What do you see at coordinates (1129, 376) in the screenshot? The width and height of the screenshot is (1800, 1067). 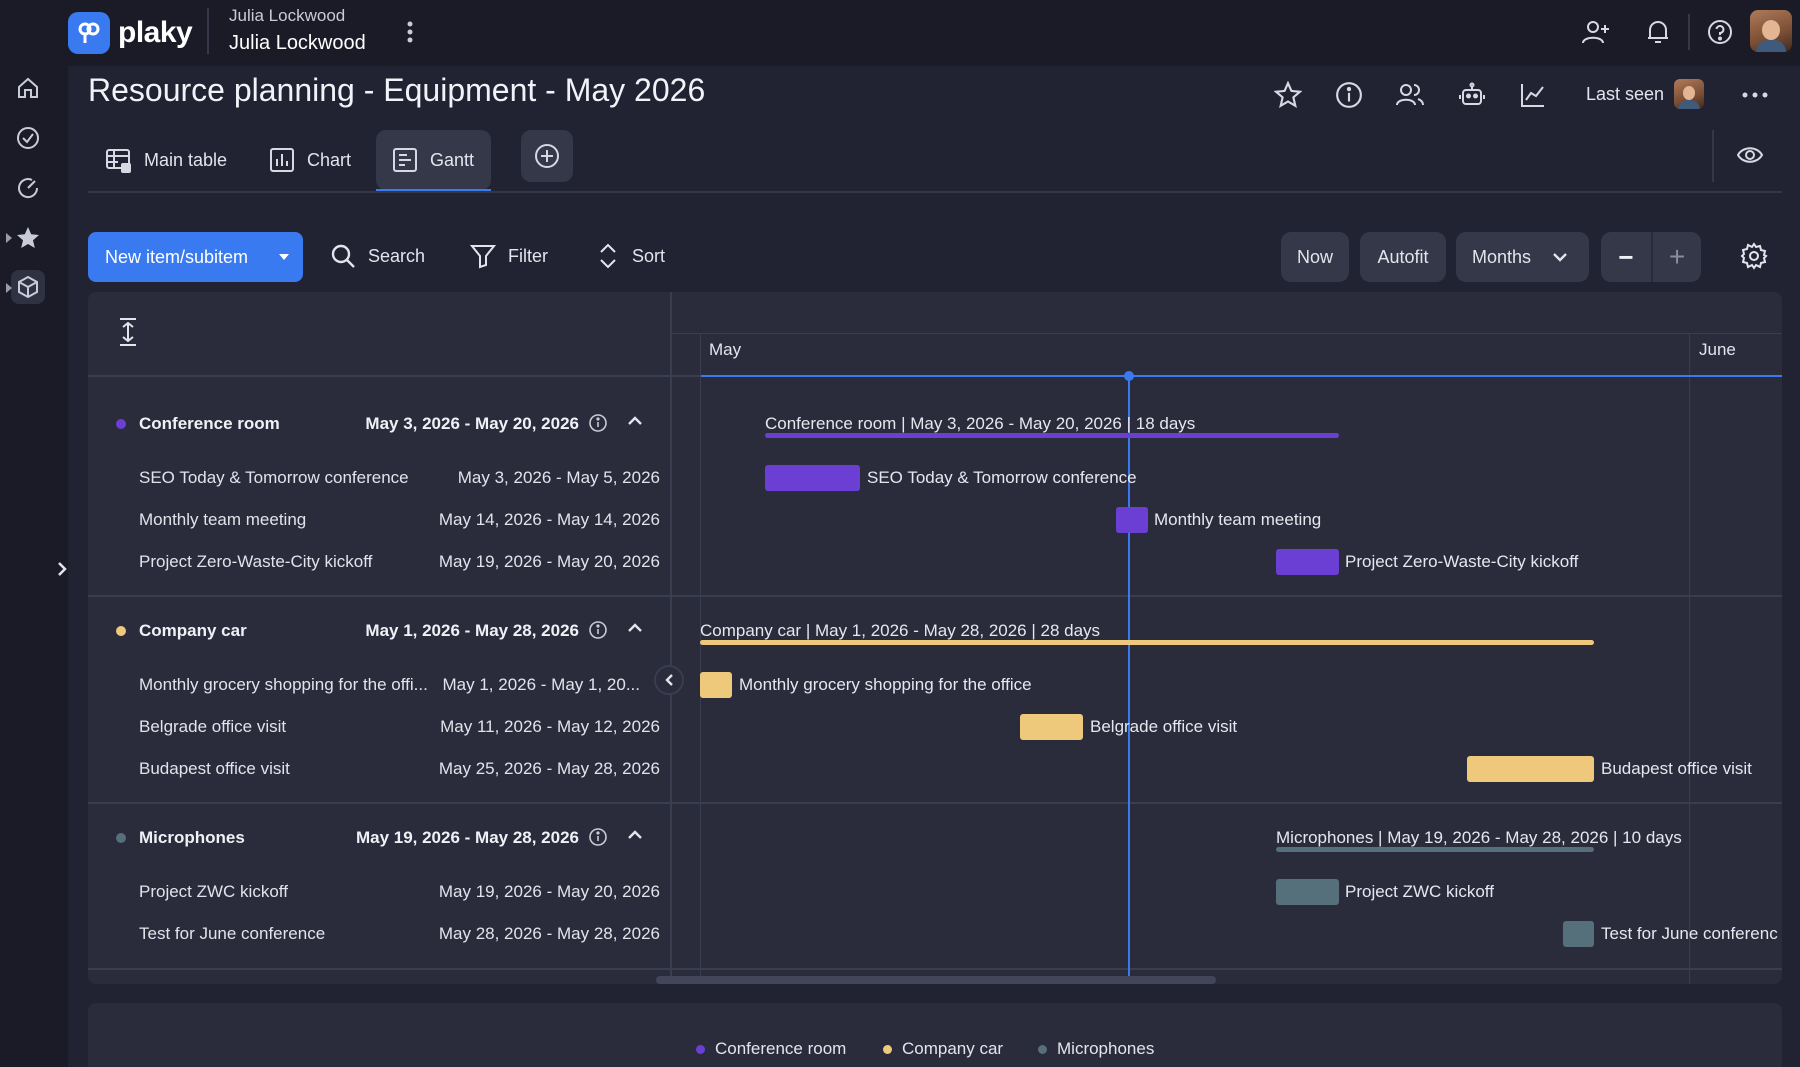 I see `today-marker-dot` at bounding box center [1129, 376].